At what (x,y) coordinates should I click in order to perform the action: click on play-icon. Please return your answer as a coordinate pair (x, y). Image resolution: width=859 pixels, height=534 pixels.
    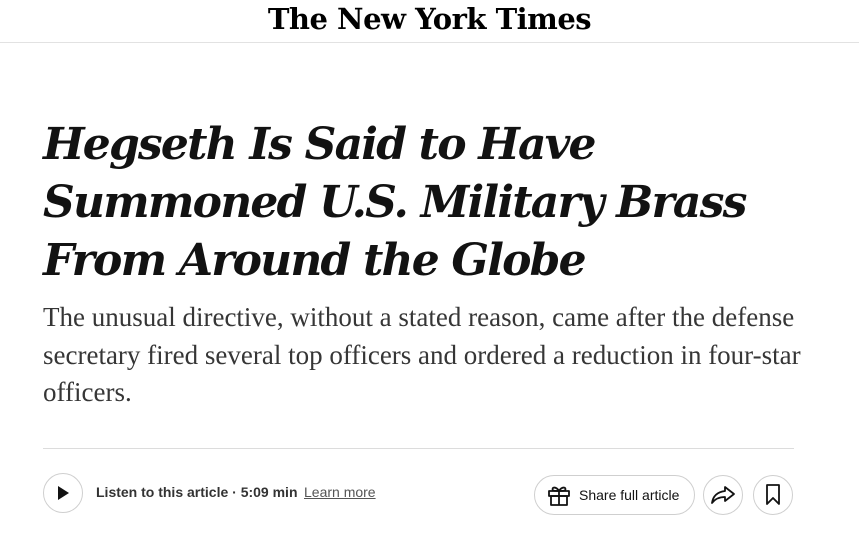
    Looking at the image, I should click on (63, 493).